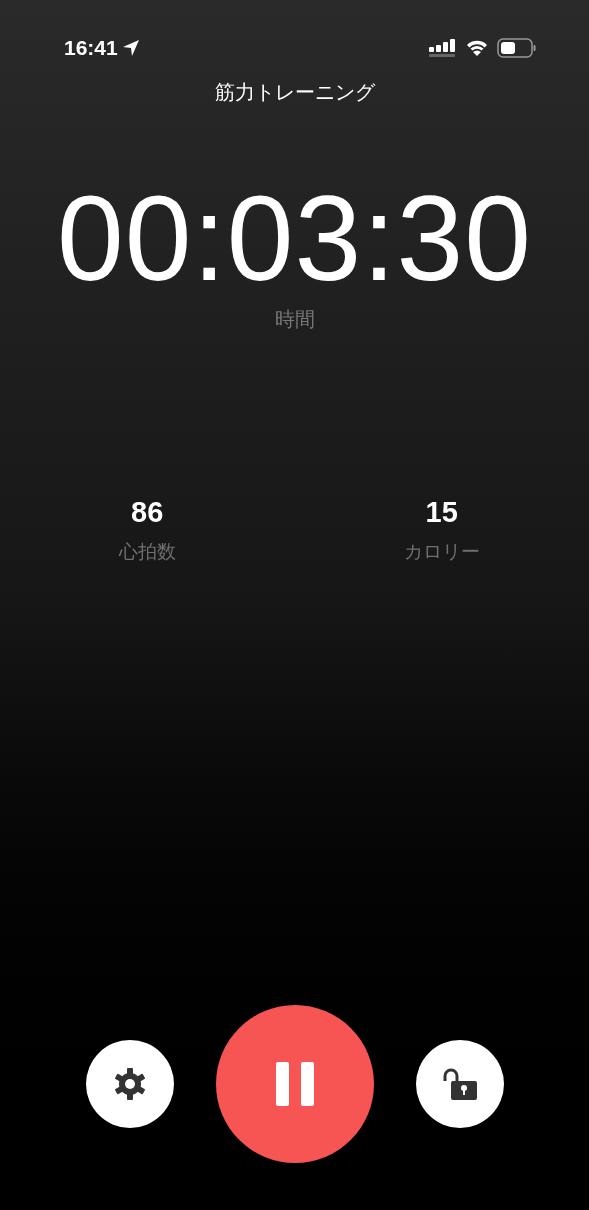 This screenshot has height=1210, width=589. What do you see at coordinates (147, 512) in the screenshot?
I see `stat-value: 86` at bounding box center [147, 512].